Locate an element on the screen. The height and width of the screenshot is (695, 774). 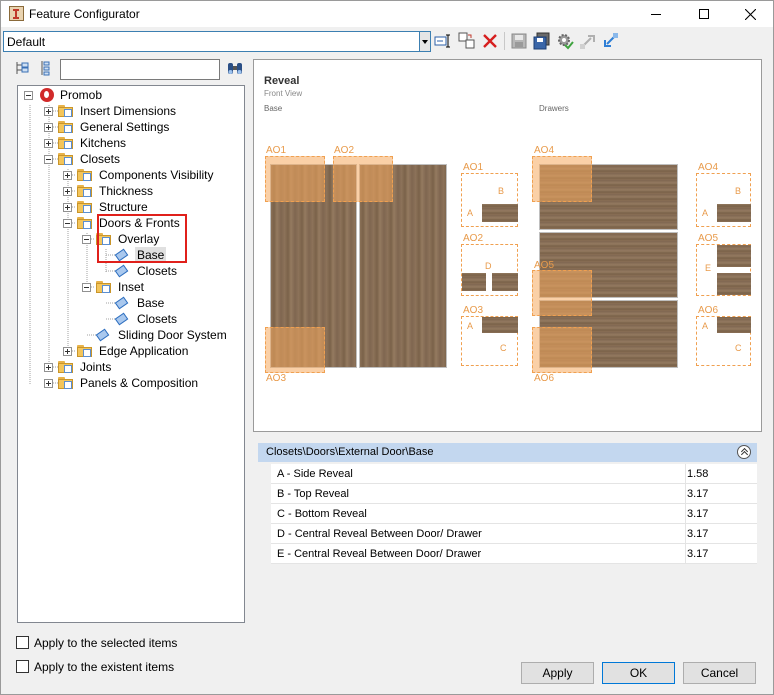
import-button is located at coordinates (610, 41).